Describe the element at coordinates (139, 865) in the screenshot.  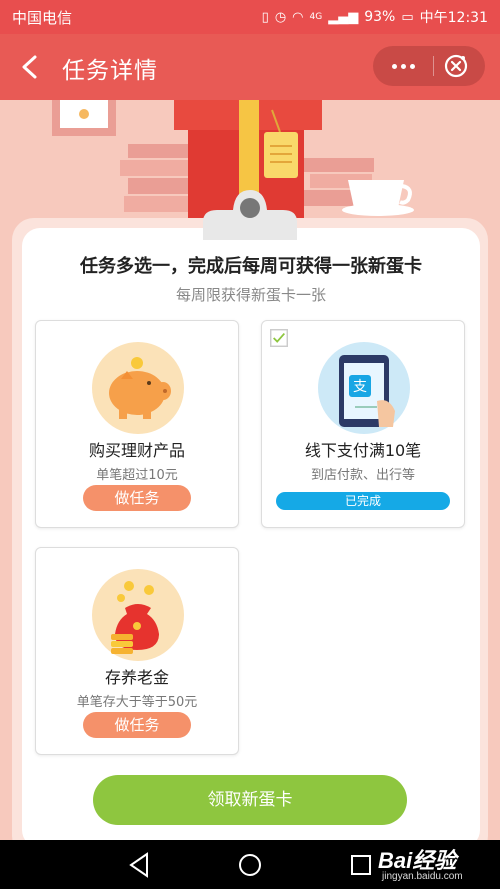
I see `nav-back-icon` at that location.